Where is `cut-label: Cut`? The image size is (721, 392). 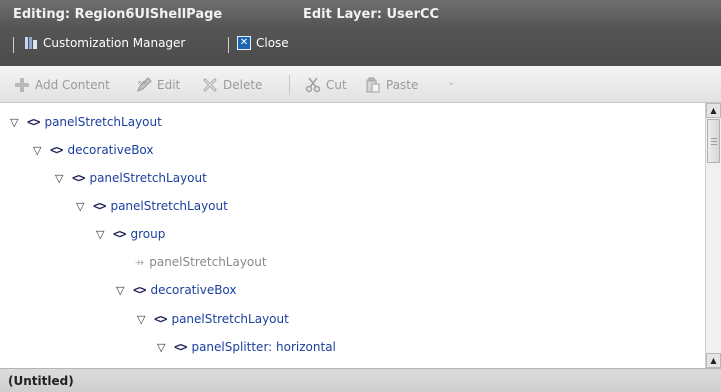
cut-label: Cut is located at coordinates (336, 85).